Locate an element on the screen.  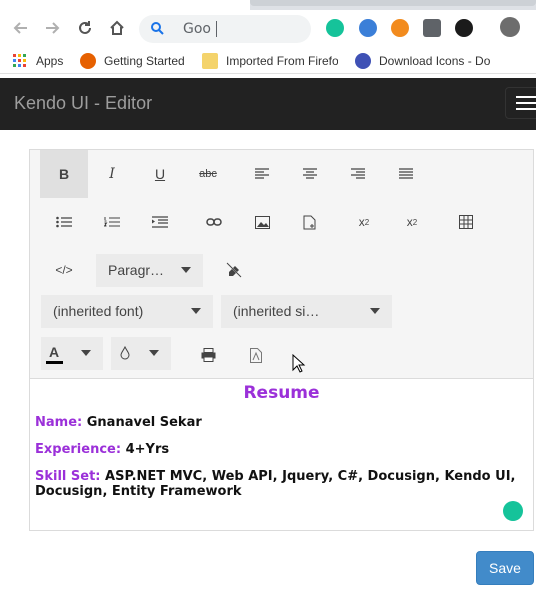
name-value: Gnanavel Sekar is located at coordinates (144, 422).